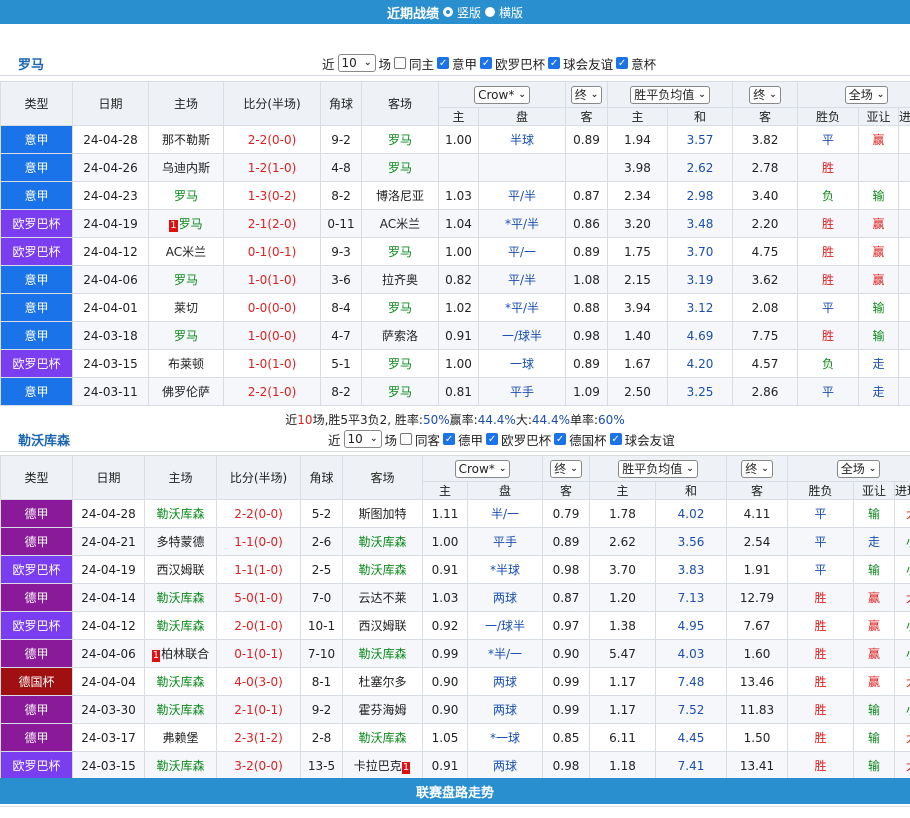 This screenshot has width=910, height=818. I want to click on match-score: 2-0(1-0), so click(258, 625).